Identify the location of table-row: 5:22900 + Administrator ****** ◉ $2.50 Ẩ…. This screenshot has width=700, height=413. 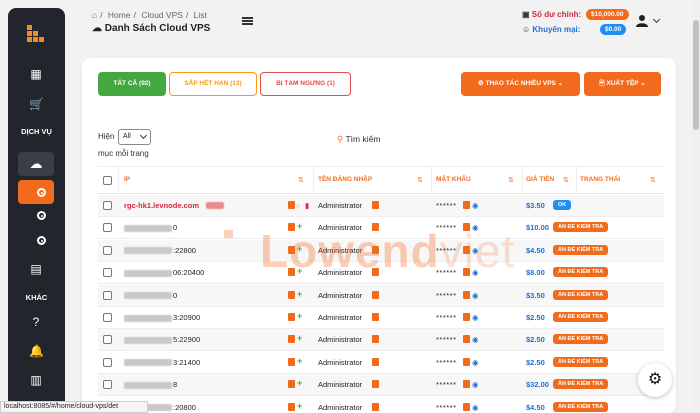
(381, 340).